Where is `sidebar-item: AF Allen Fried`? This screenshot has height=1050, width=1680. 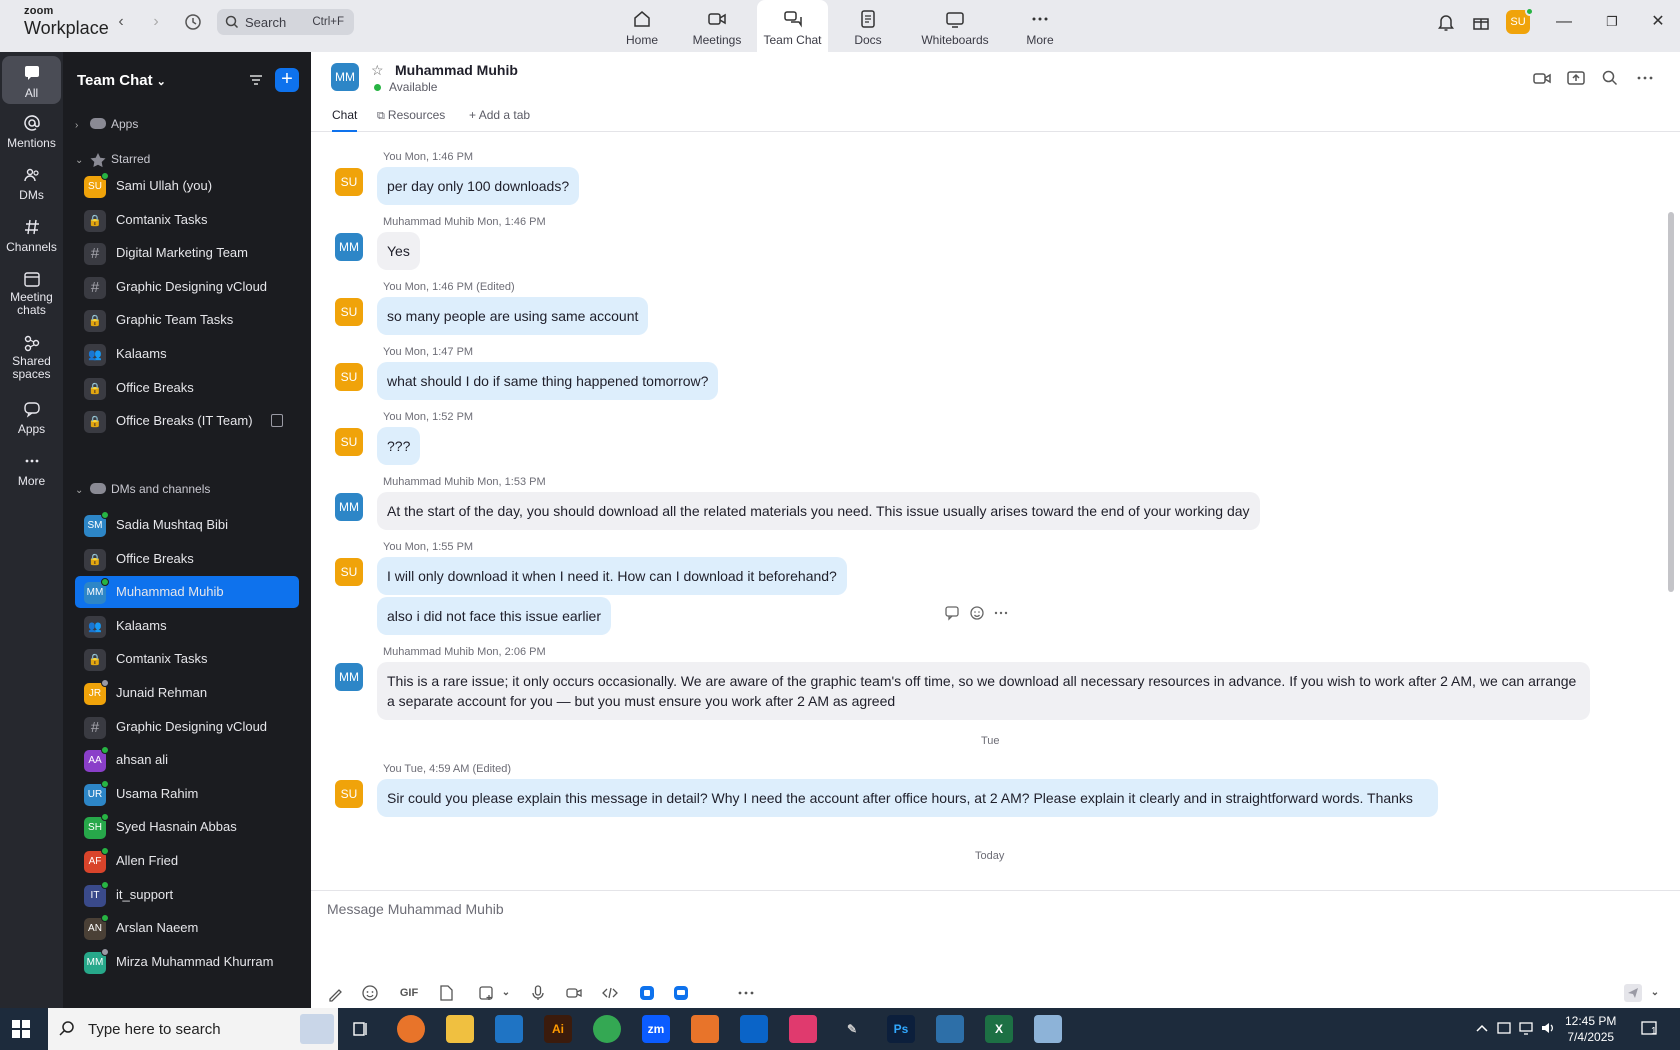
sidebar-item: AF Allen Fried is located at coordinates (187, 861).